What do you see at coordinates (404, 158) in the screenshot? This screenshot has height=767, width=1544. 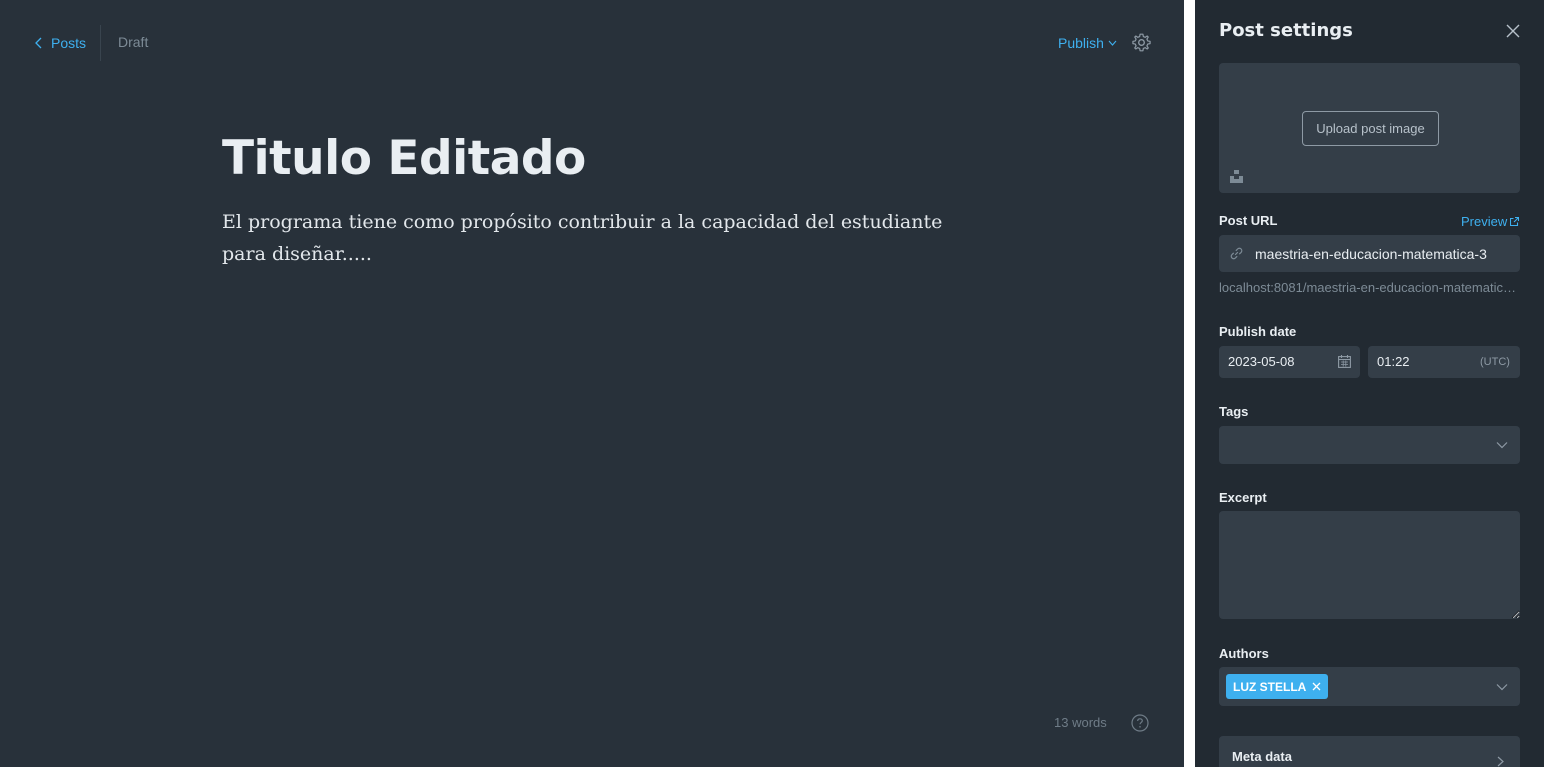 I see `post-title: Titulo Editado` at bounding box center [404, 158].